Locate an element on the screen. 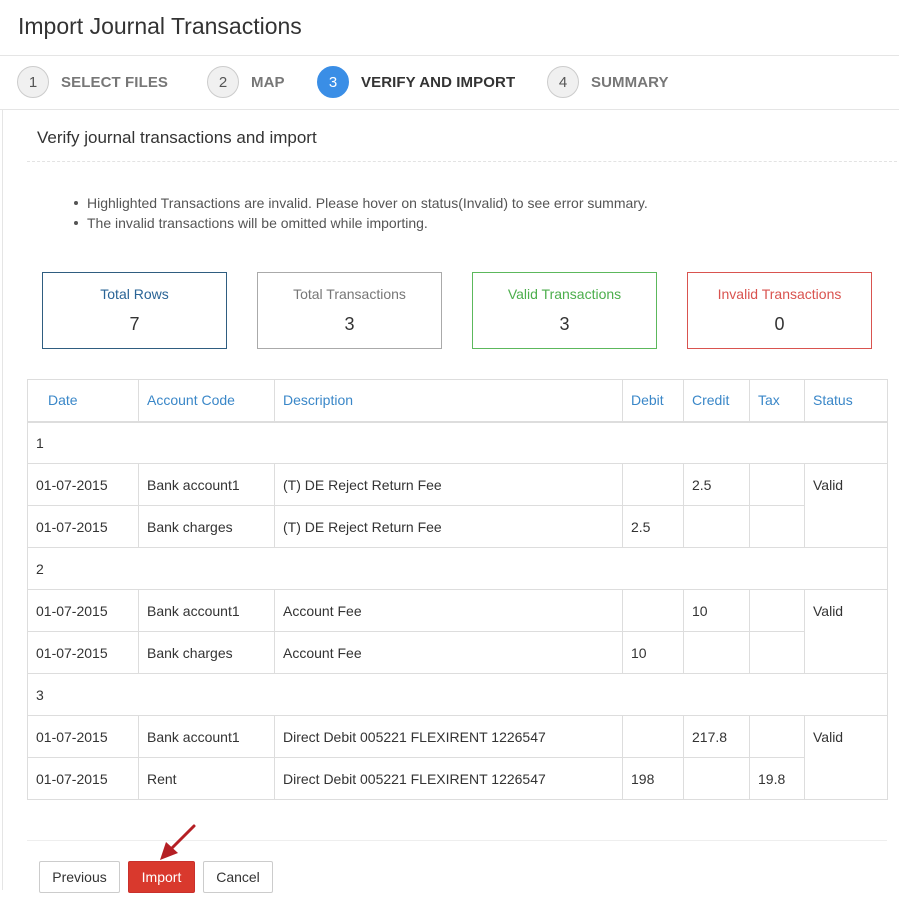  cancel-button: Cancel is located at coordinates (238, 877).